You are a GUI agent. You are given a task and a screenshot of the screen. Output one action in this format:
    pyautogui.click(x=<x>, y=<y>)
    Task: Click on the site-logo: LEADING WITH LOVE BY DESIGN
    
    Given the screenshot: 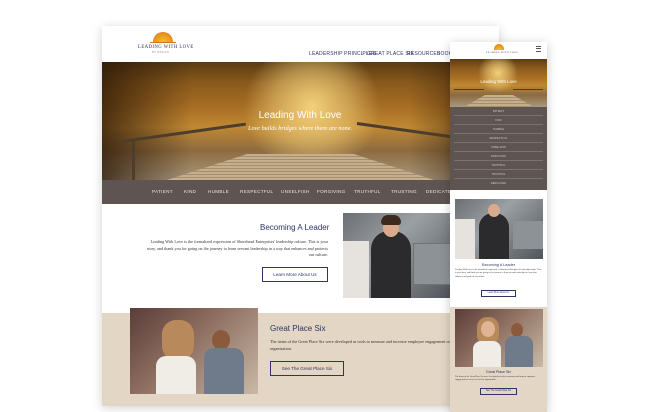 What is the action you would take?
    pyautogui.click(x=164, y=45)
    